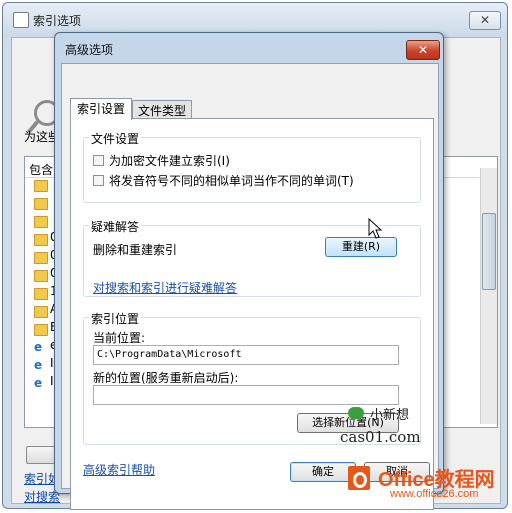 The width and height of the screenshot is (512, 513). I want to click on rebuild-label: 删除和重建索引, so click(135, 250).